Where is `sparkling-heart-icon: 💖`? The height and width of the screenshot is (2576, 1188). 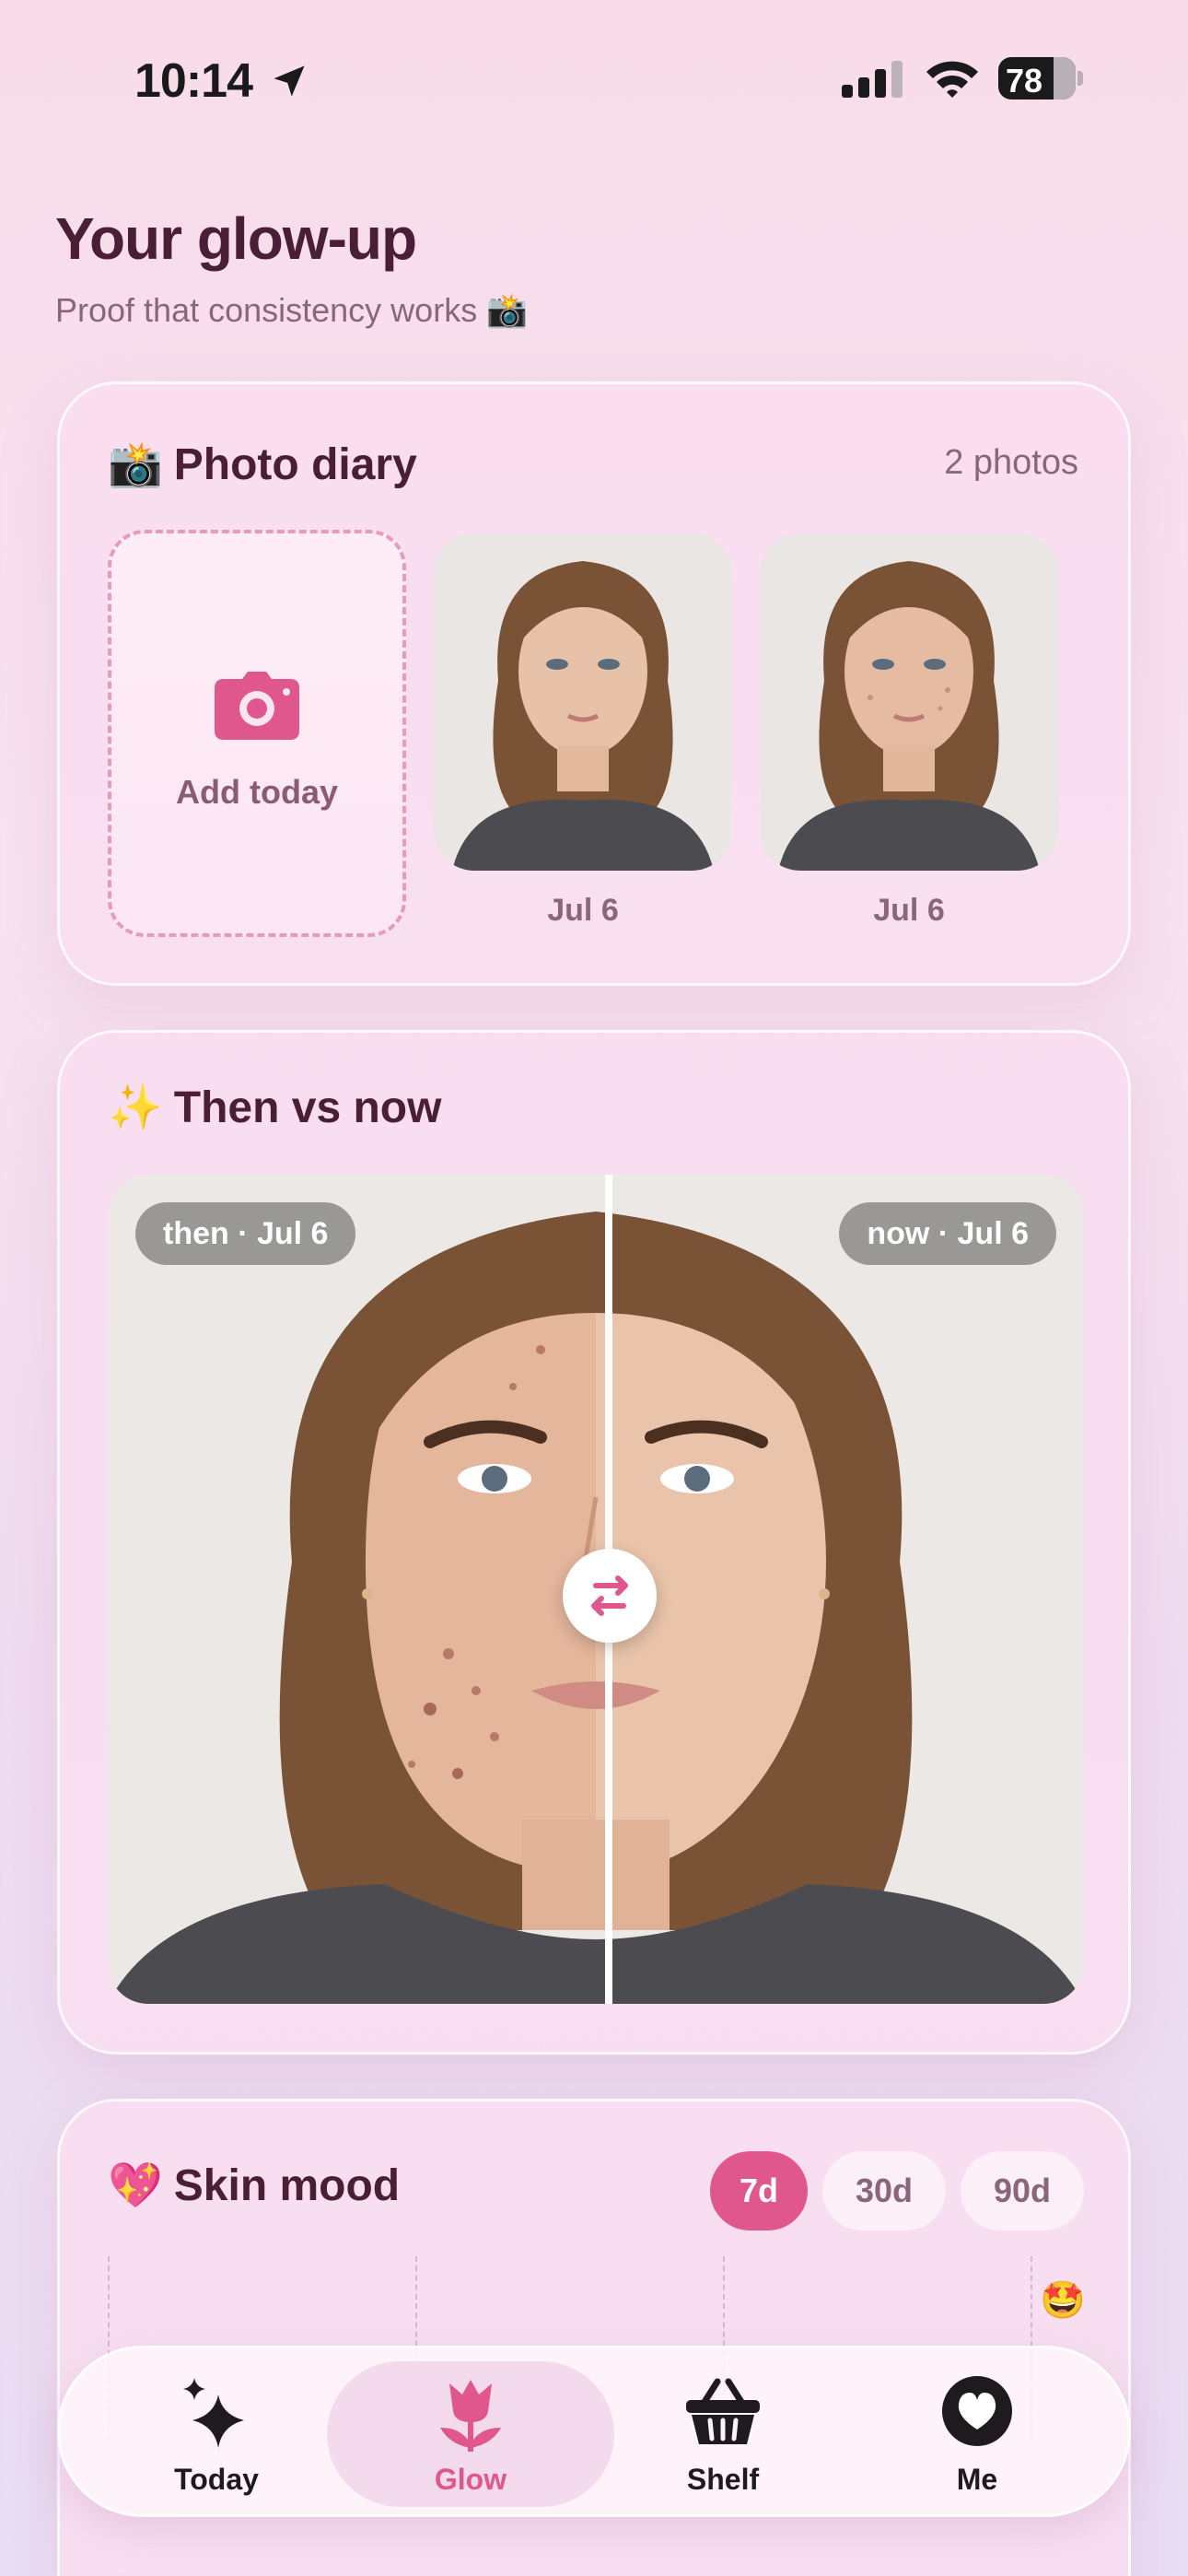 sparkling-heart-icon: 💖 is located at coordinates (135, 2185).